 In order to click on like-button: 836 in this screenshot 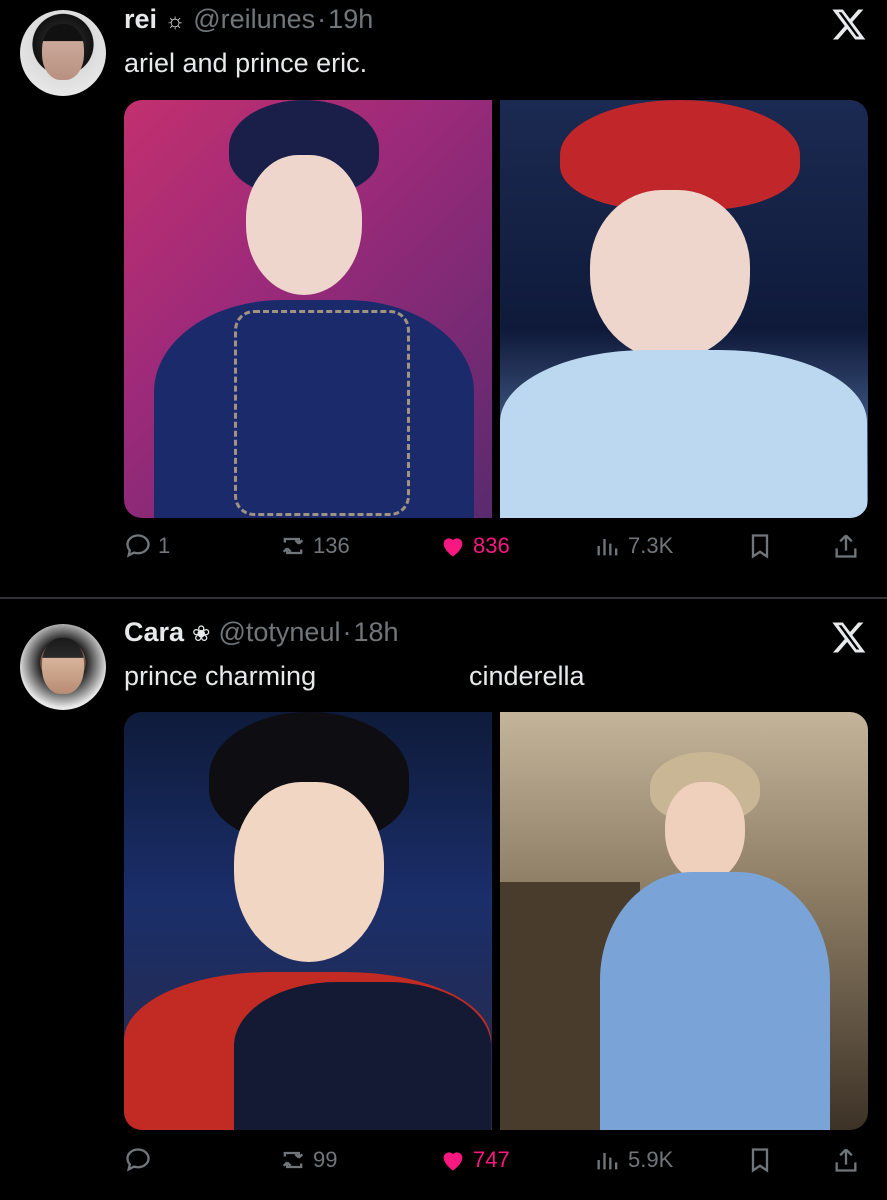, I will do `click(474, 546)`.